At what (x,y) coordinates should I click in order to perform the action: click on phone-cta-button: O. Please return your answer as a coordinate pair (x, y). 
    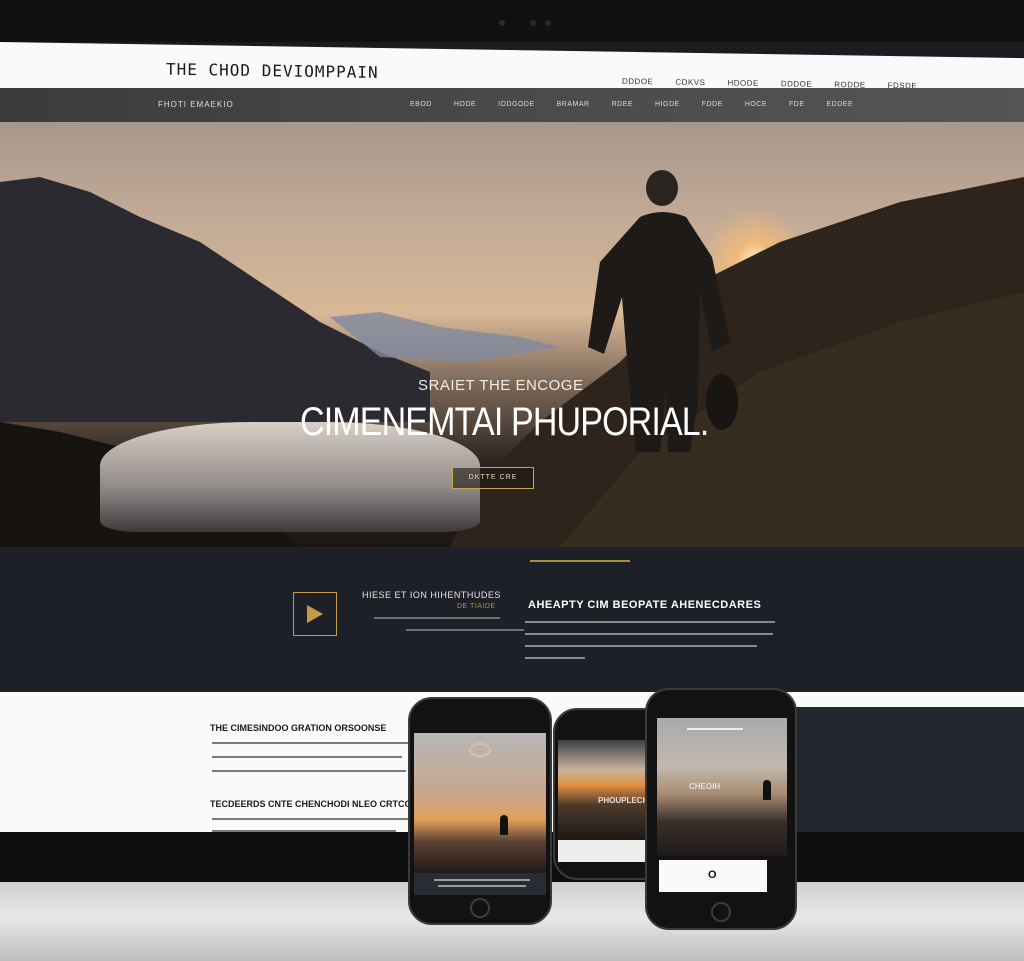
    Looking at the image, I should click on (713, 876).